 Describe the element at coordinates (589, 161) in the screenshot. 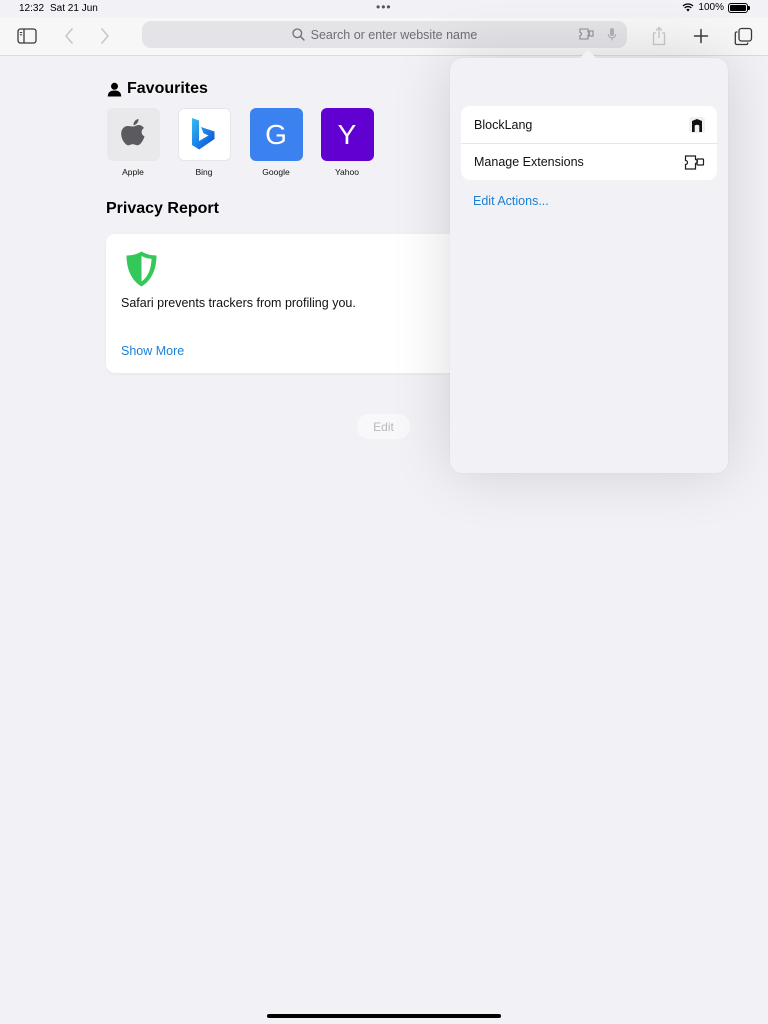

I see `manage-extensions: Manage Extensions` at that location.